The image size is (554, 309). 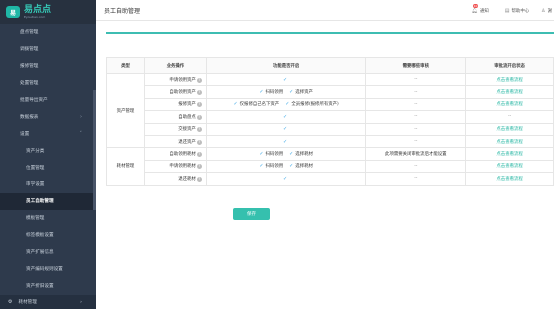 I want to click on checkbox-label: 仅报修自己名下资产, so click(x=259, y=105).